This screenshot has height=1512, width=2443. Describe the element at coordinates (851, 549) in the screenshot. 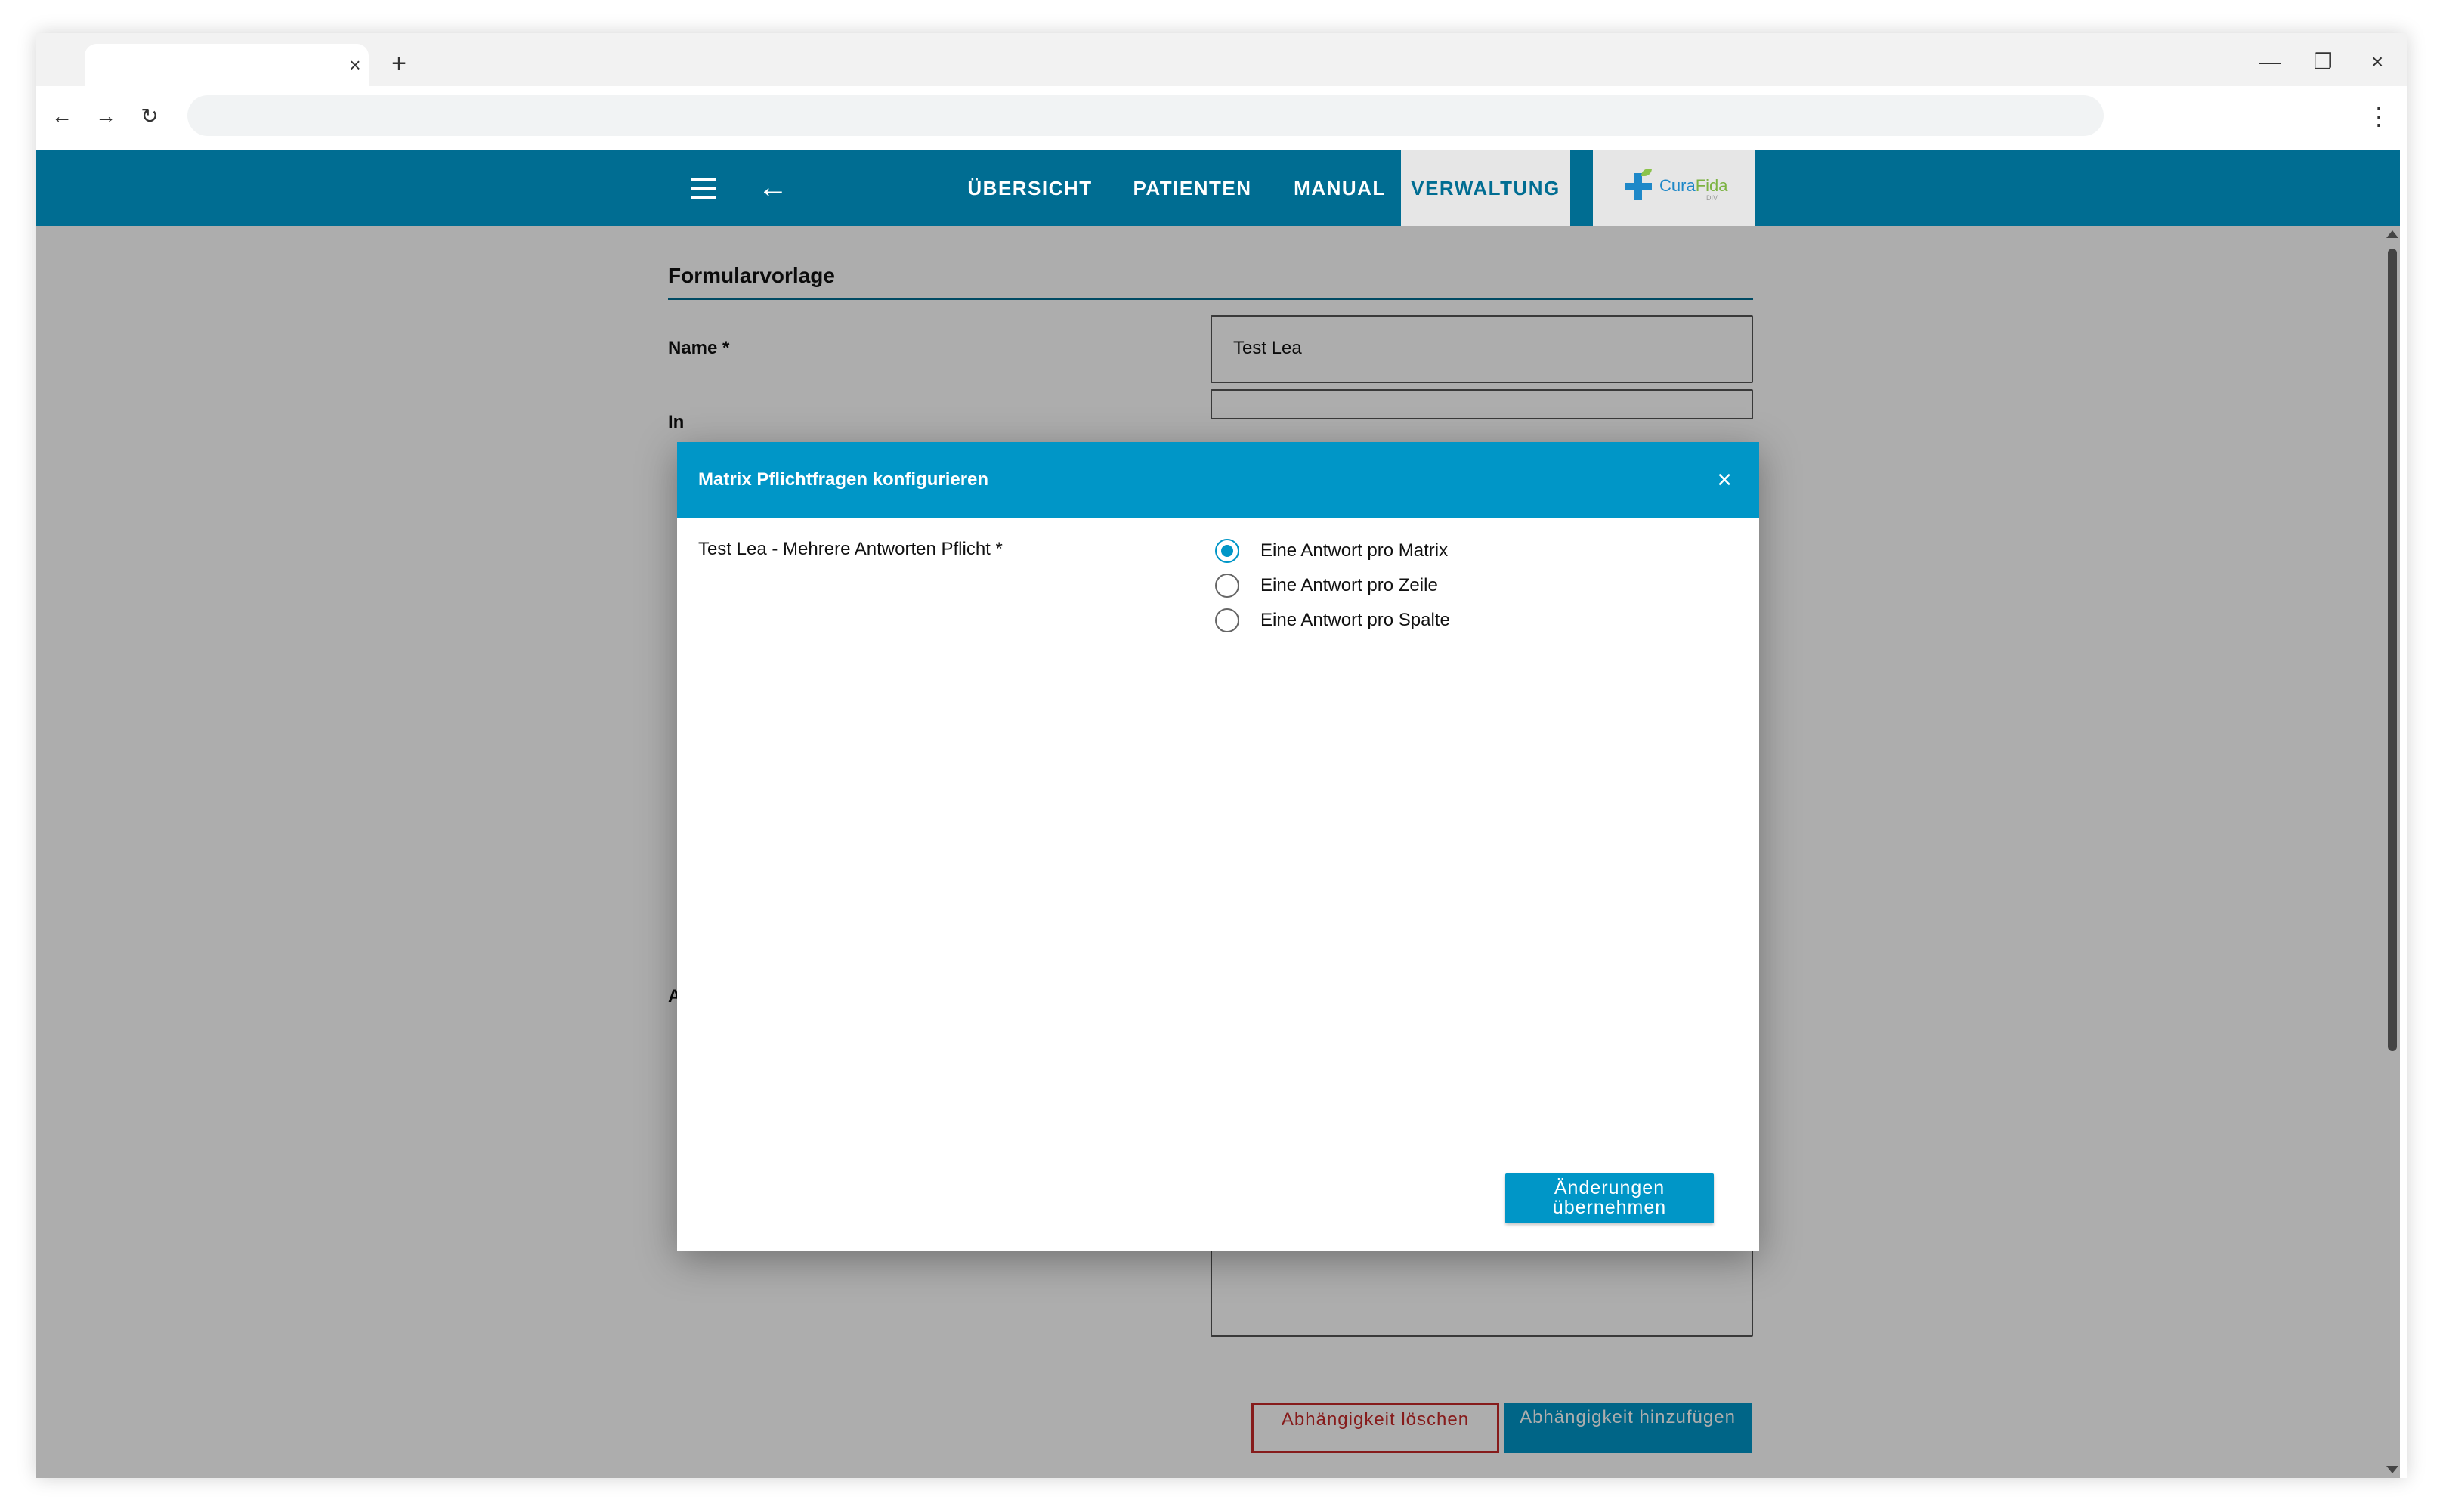

I see `question-label: Test Lea - Mehrere Antworten Pflicht *` at that location.